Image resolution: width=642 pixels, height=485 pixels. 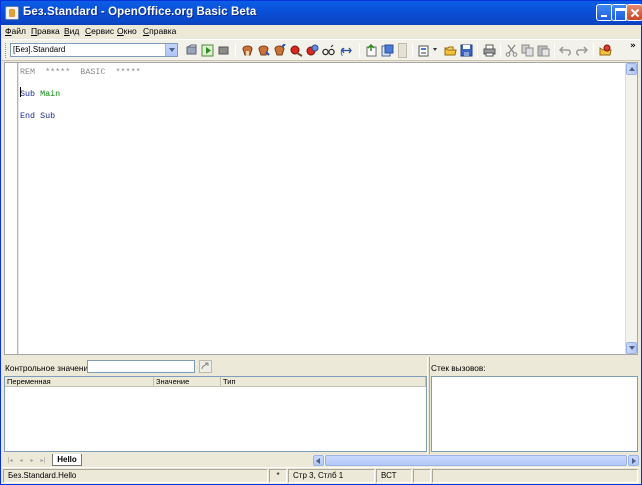 What do you see at coordinates (458, 368) in the screenshot?
I see `callstack-label: Стек вызовов:` at bounding box center [458, 368].